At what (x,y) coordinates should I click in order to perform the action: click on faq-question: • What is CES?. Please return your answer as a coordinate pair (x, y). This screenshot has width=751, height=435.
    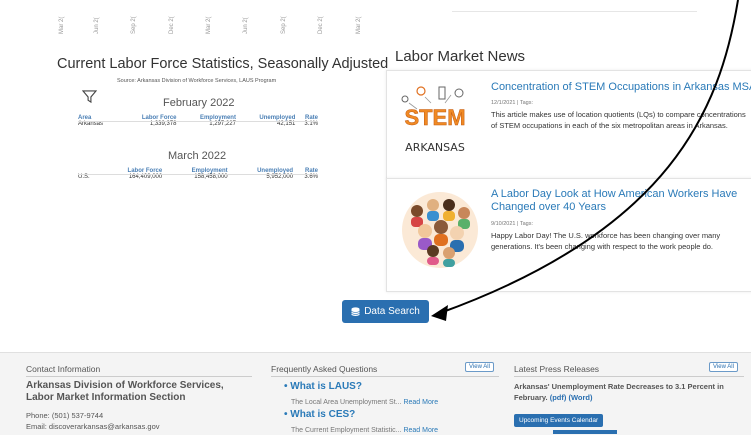
    Looking at the image, I should click on (319, 414).